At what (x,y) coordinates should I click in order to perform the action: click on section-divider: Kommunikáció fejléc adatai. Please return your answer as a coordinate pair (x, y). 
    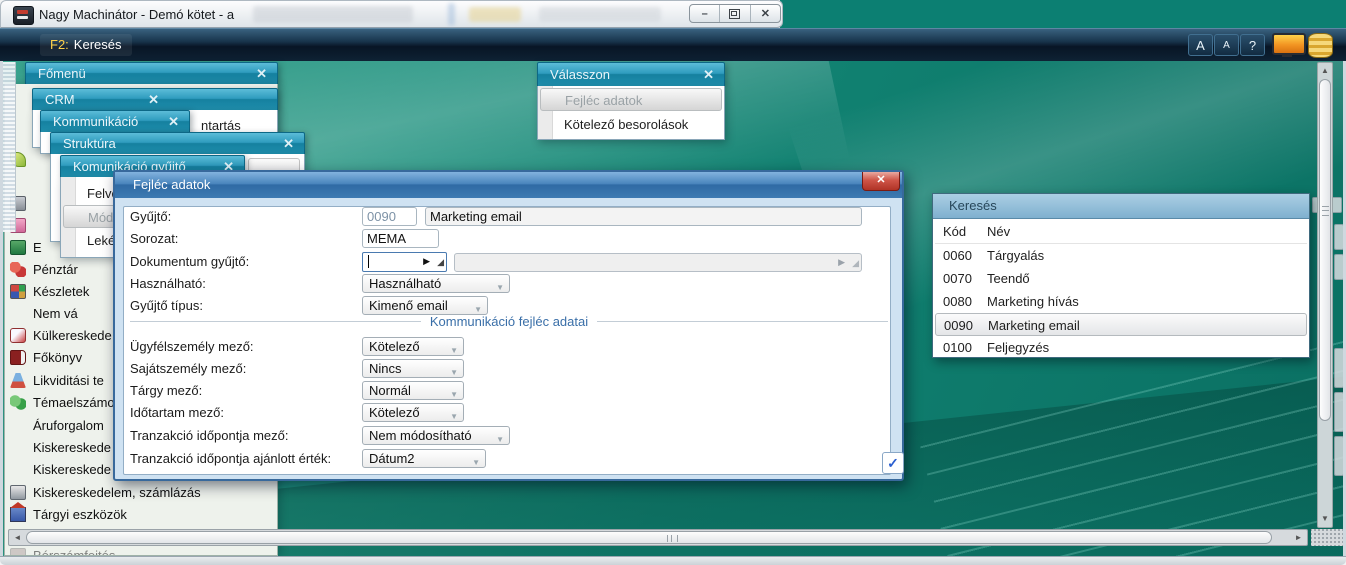
    Looking at the image, I should click on (509, 321).